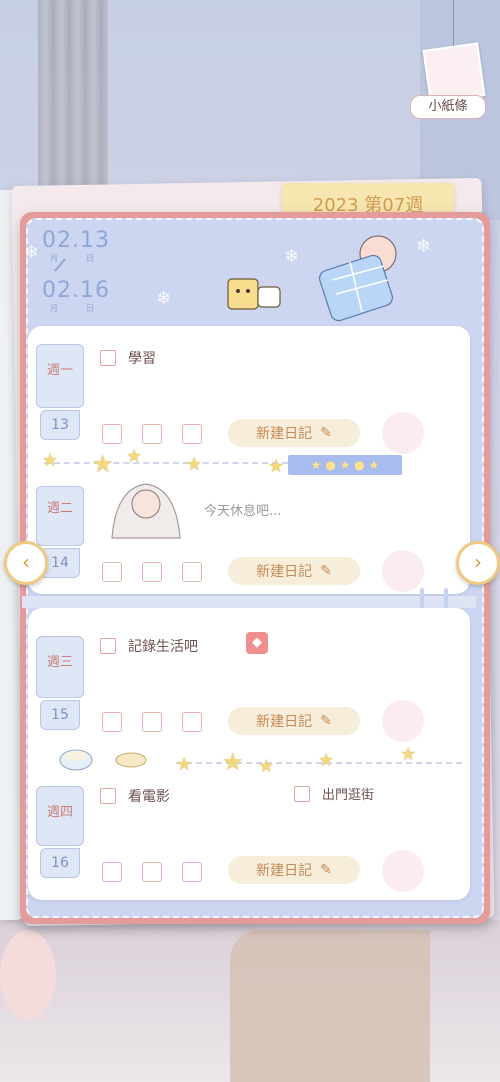  Describe the element at coordinates (60, 667) in the screenshot. I see `day-tab-wed: 週三` at that location.